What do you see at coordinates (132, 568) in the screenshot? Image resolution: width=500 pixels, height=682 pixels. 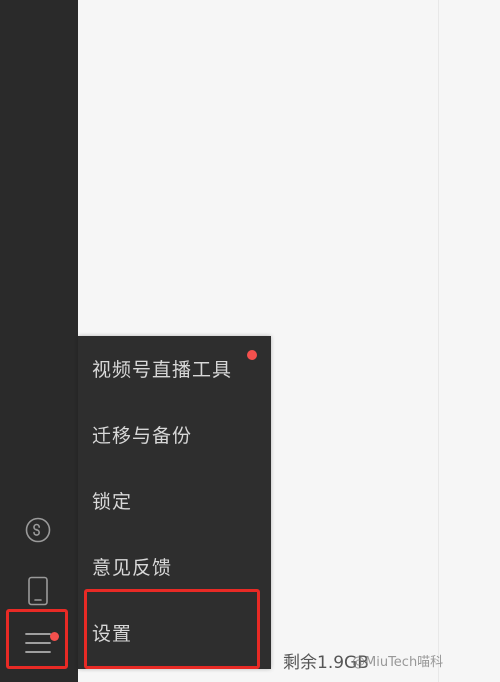 I see `menu-item-label: 意见反馈` at bounding box center [132, 568].